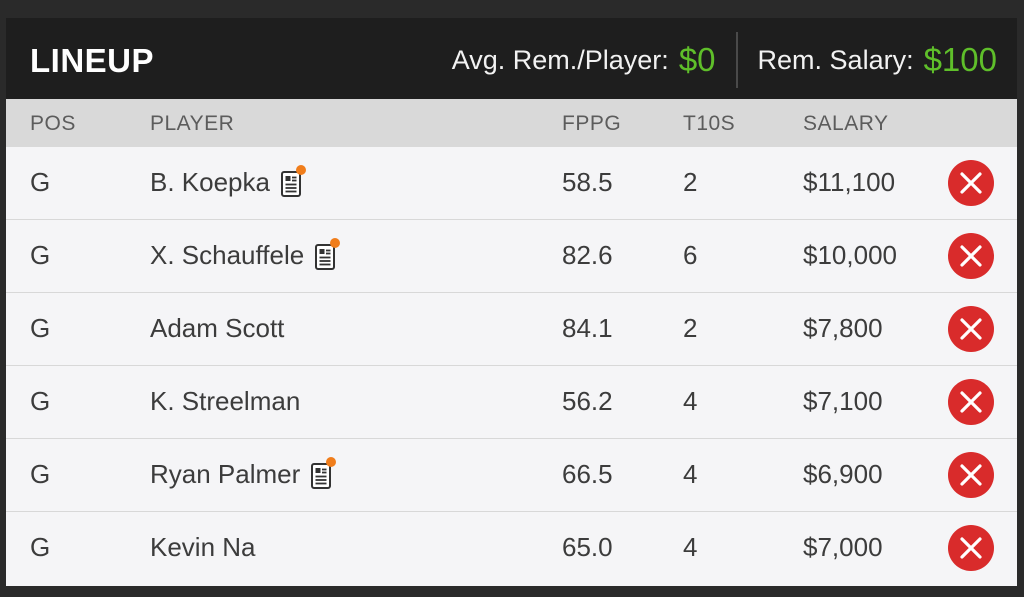  What do you see at coordinates (587, 328) in the screenshot?
I see `player-fppg: 84.1` at bounding box center [587, 328].